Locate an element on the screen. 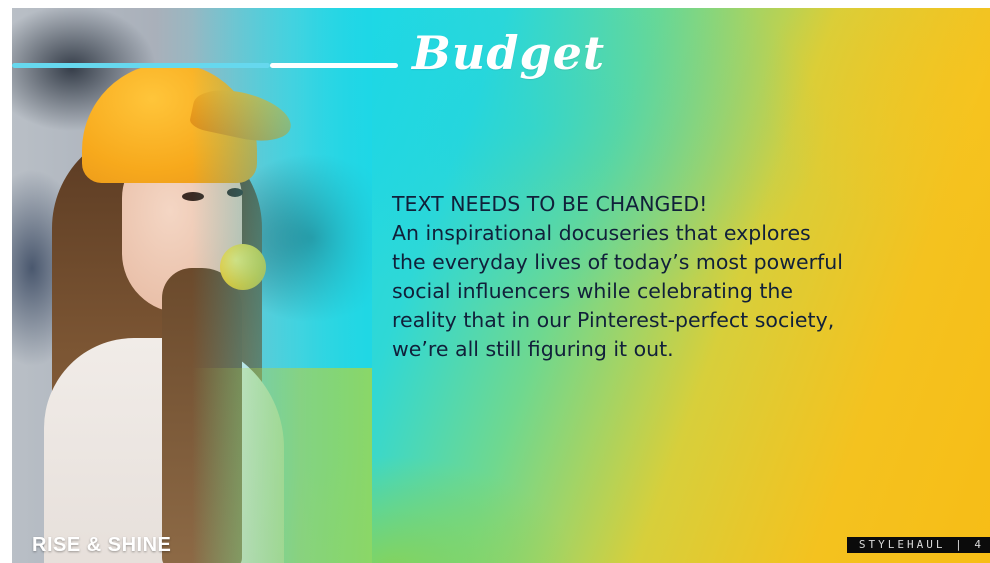 This screenshot has width=990, height=563. body-line: social influencers while celebrating the is located at coordinates (593, 291).